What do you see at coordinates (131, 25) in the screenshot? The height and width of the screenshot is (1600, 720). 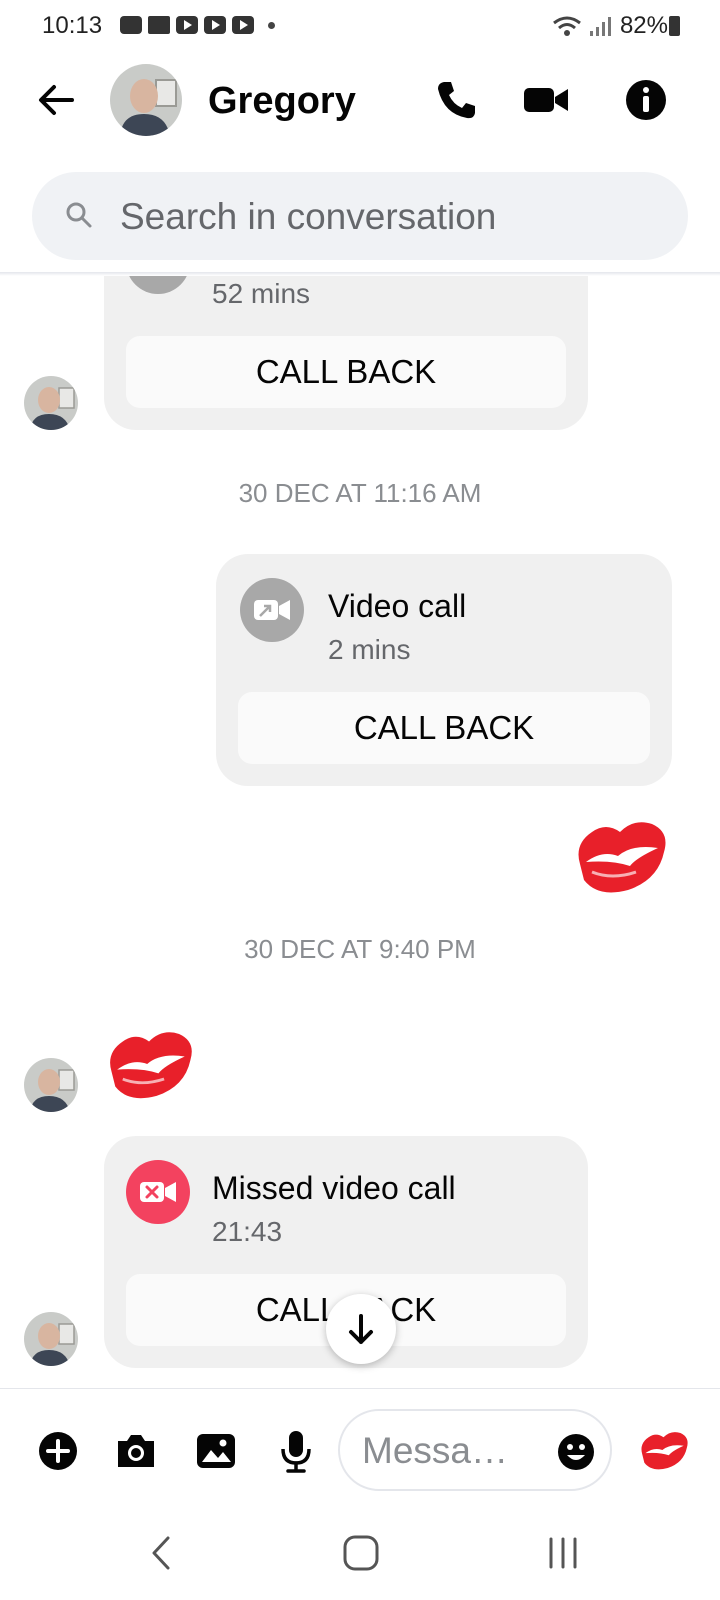 I see `shop-icon` at bounding box center [131, 25].